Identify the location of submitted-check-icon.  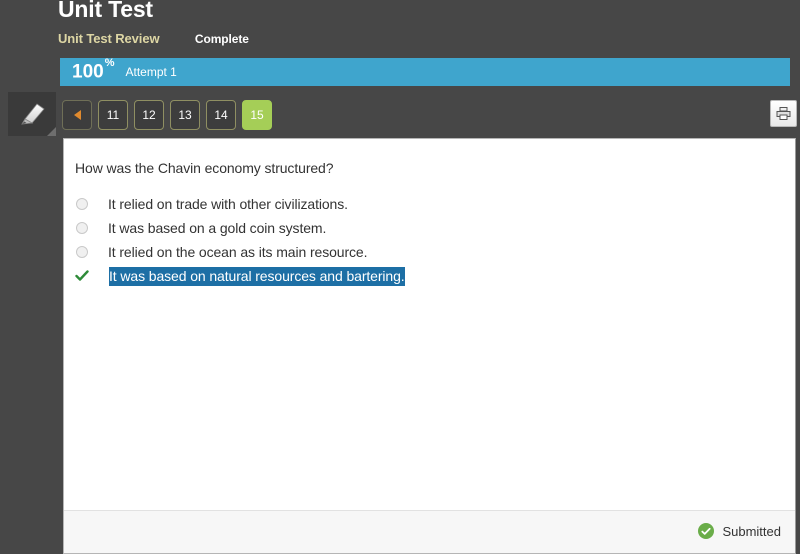
(706, 531).